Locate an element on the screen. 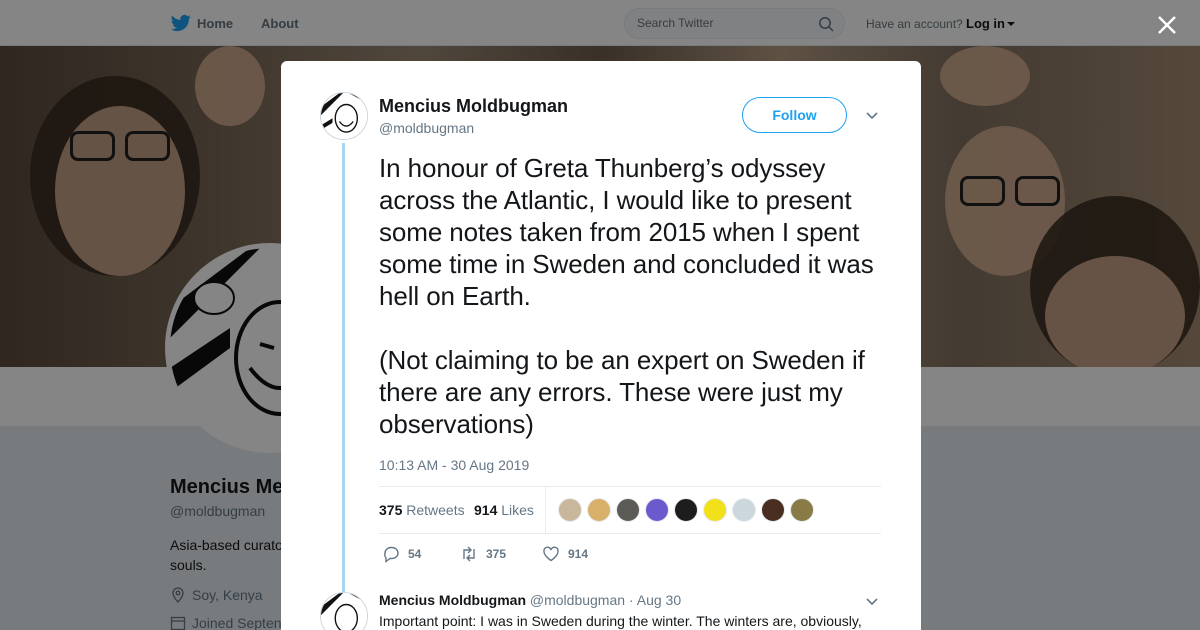 This screenshot has height=630, width=1200. tweet-author-handle: @moldbugman is located at coordinates (426, 128).